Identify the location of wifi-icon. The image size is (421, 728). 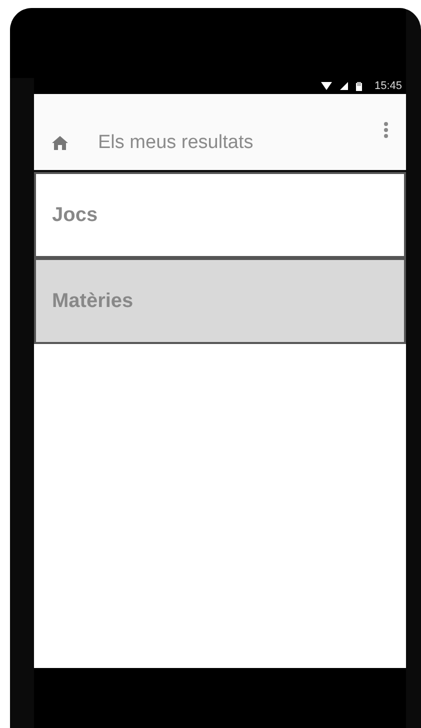
(326, 86).